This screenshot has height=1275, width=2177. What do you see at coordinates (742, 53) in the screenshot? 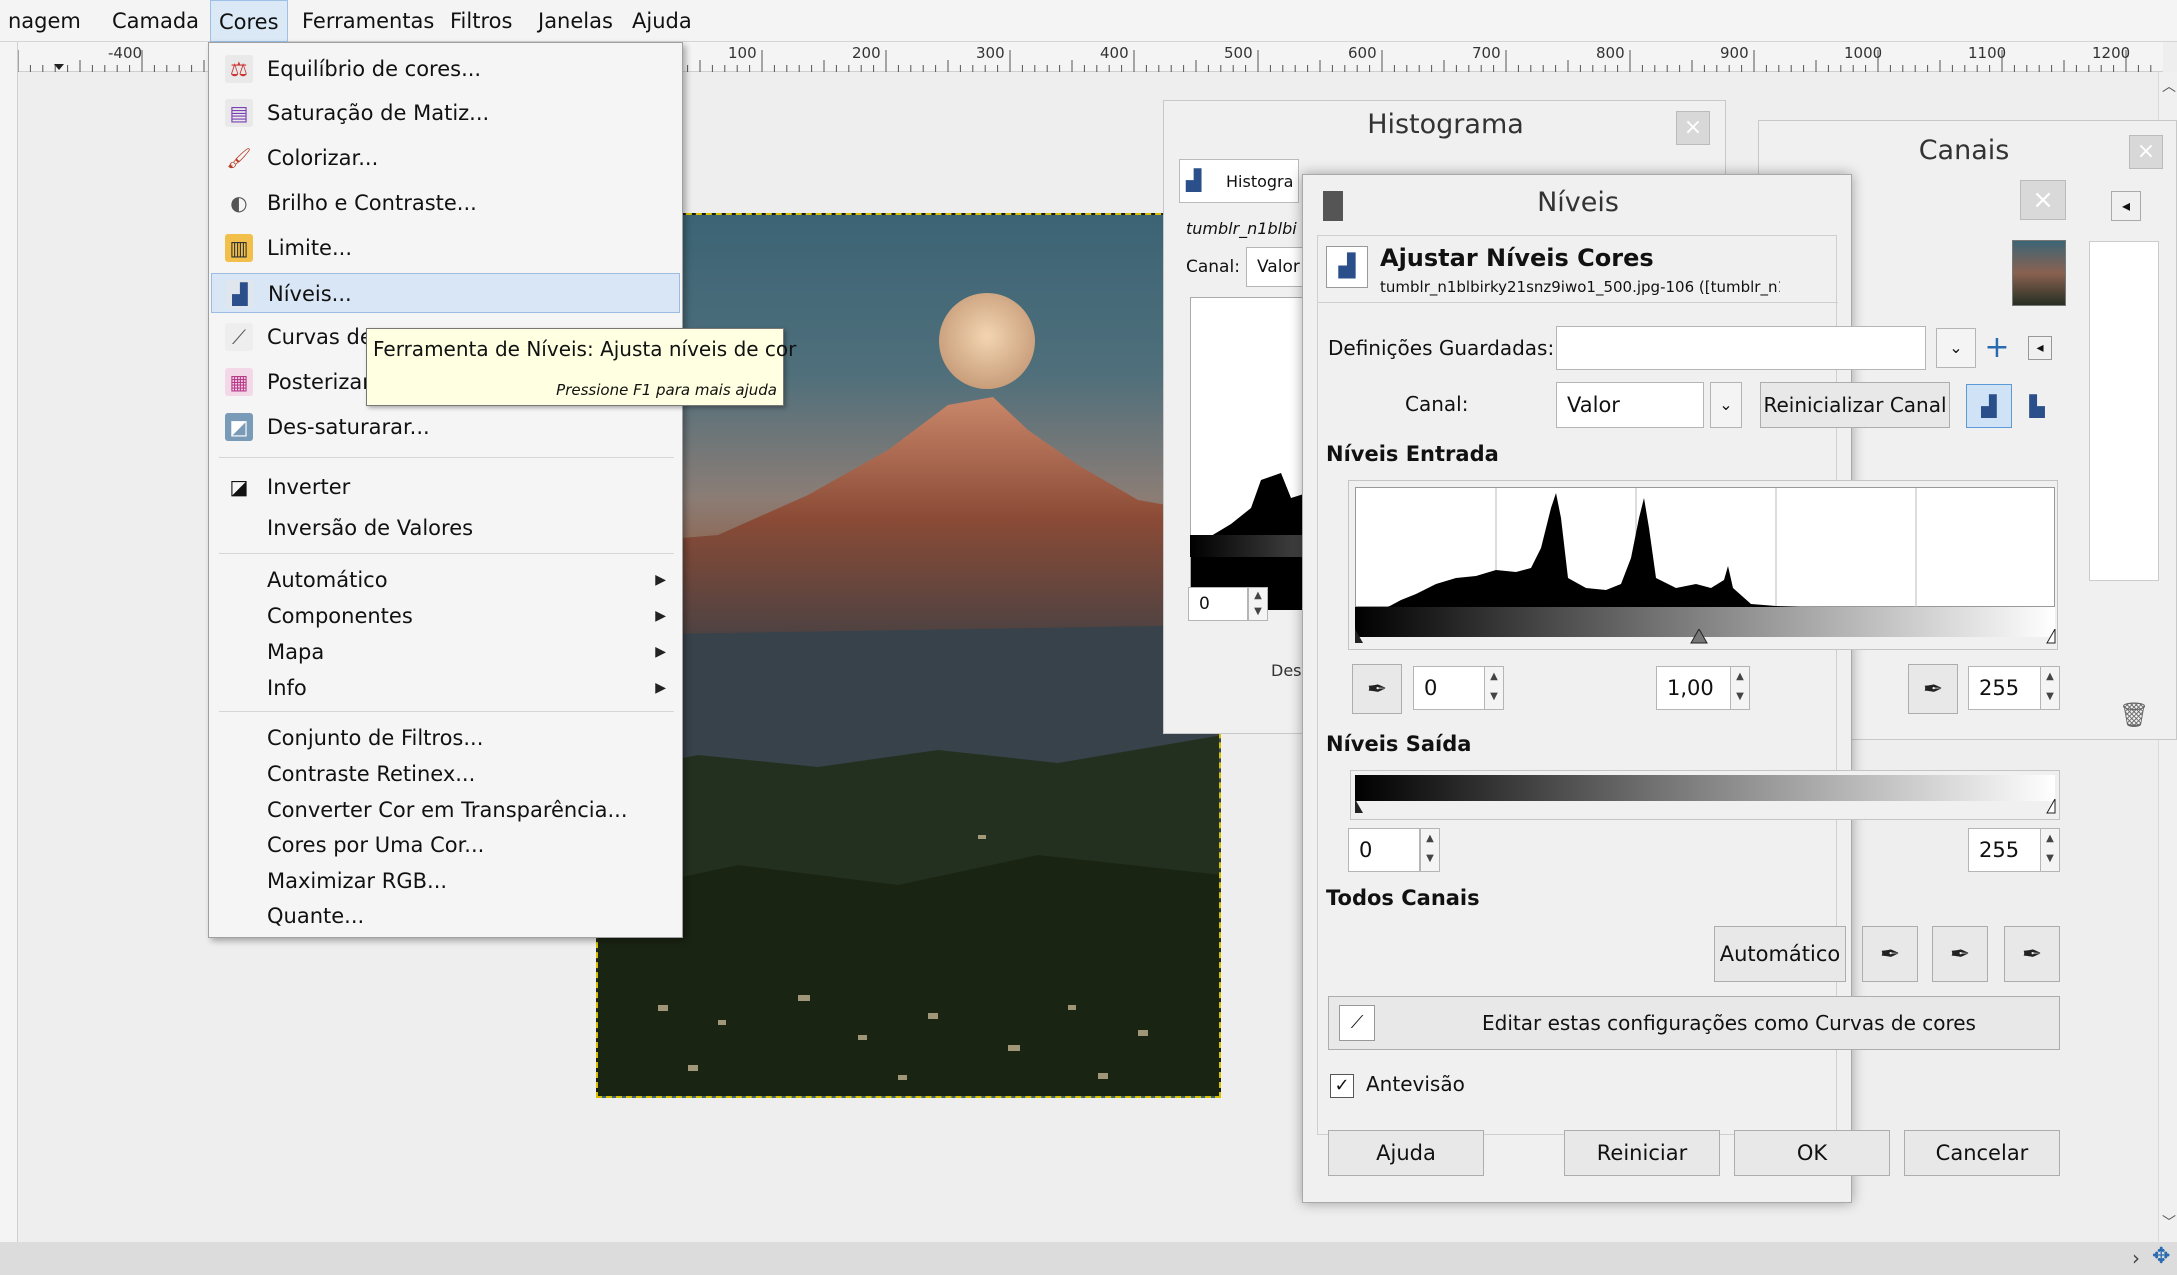
I see `ruler-label: 100` at bounding box center [742, 53].